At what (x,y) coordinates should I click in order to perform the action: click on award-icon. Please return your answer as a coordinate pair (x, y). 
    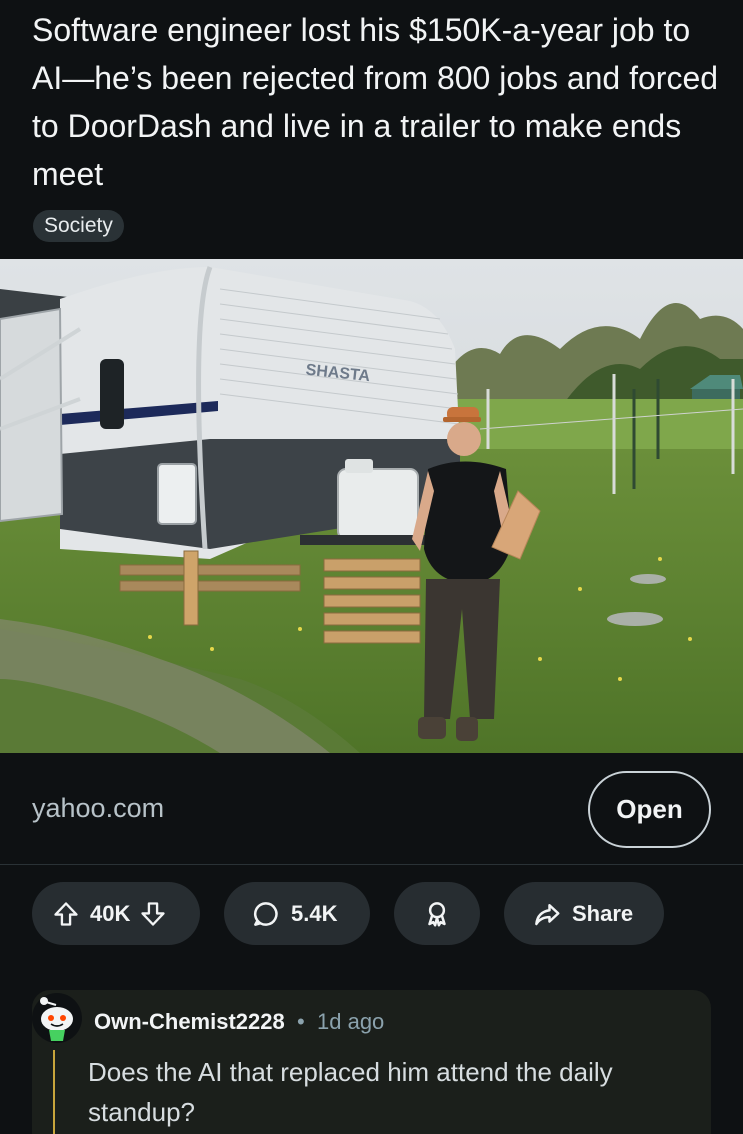
    Looking at the image, I should click on (437, 913).